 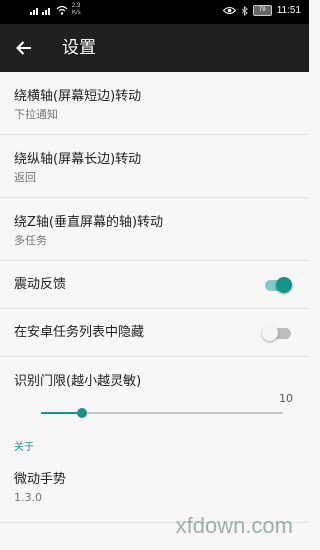 I want to click on eye-icon, so click(x=229, y=10).